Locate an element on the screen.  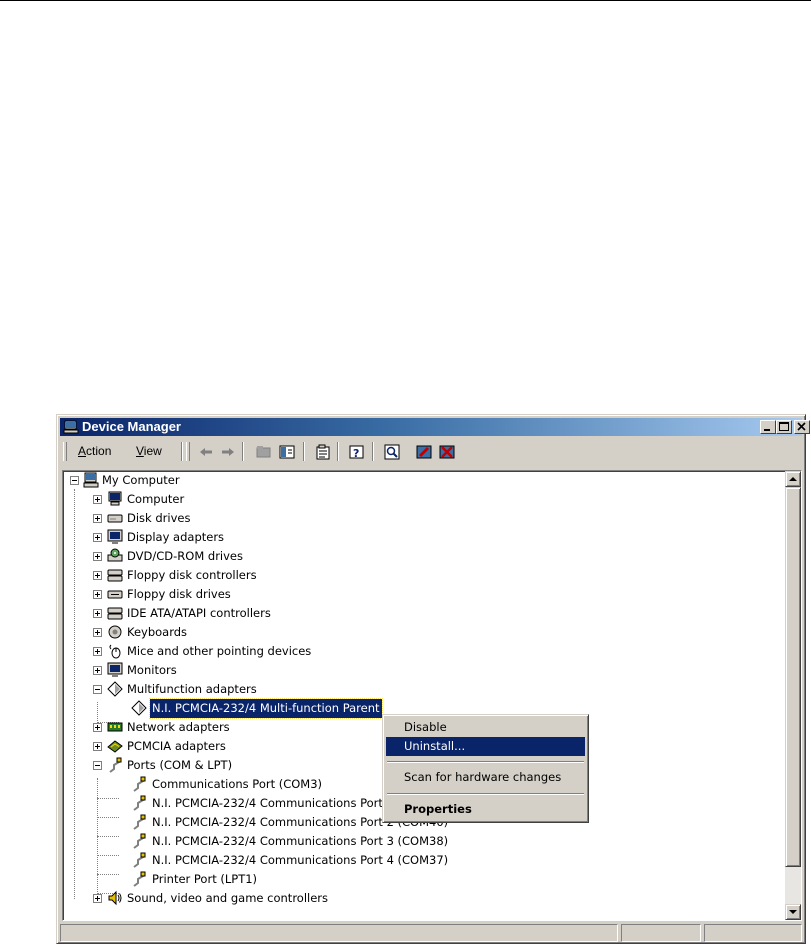
mouse-icon is located at coordinates (115, 651).